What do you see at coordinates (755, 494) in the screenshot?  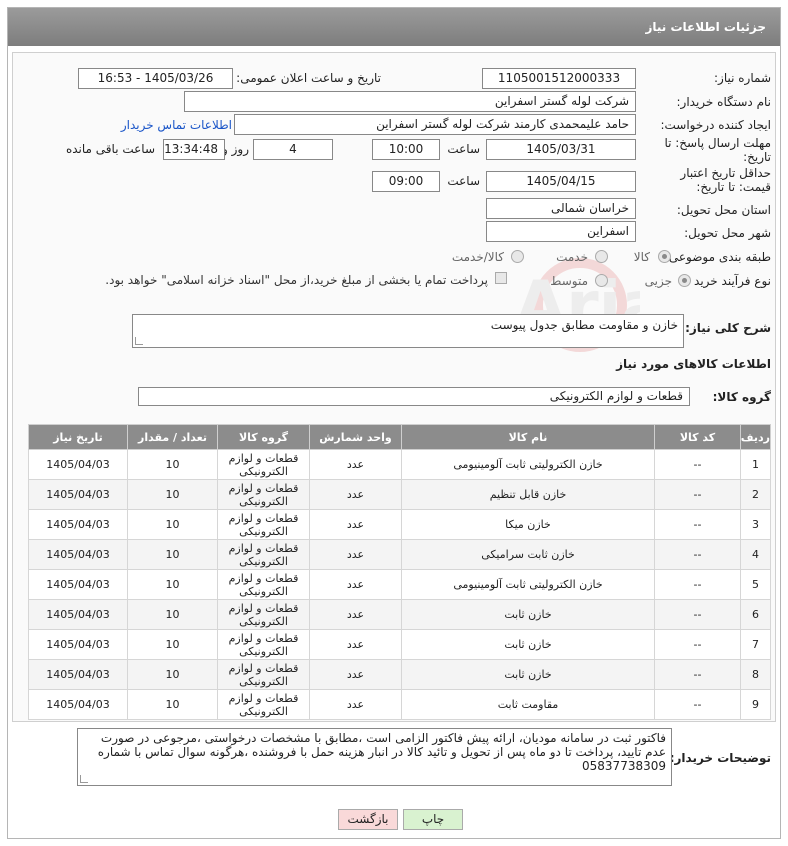 I see `cell-row-no: 2` at bounding box center [755, 494].